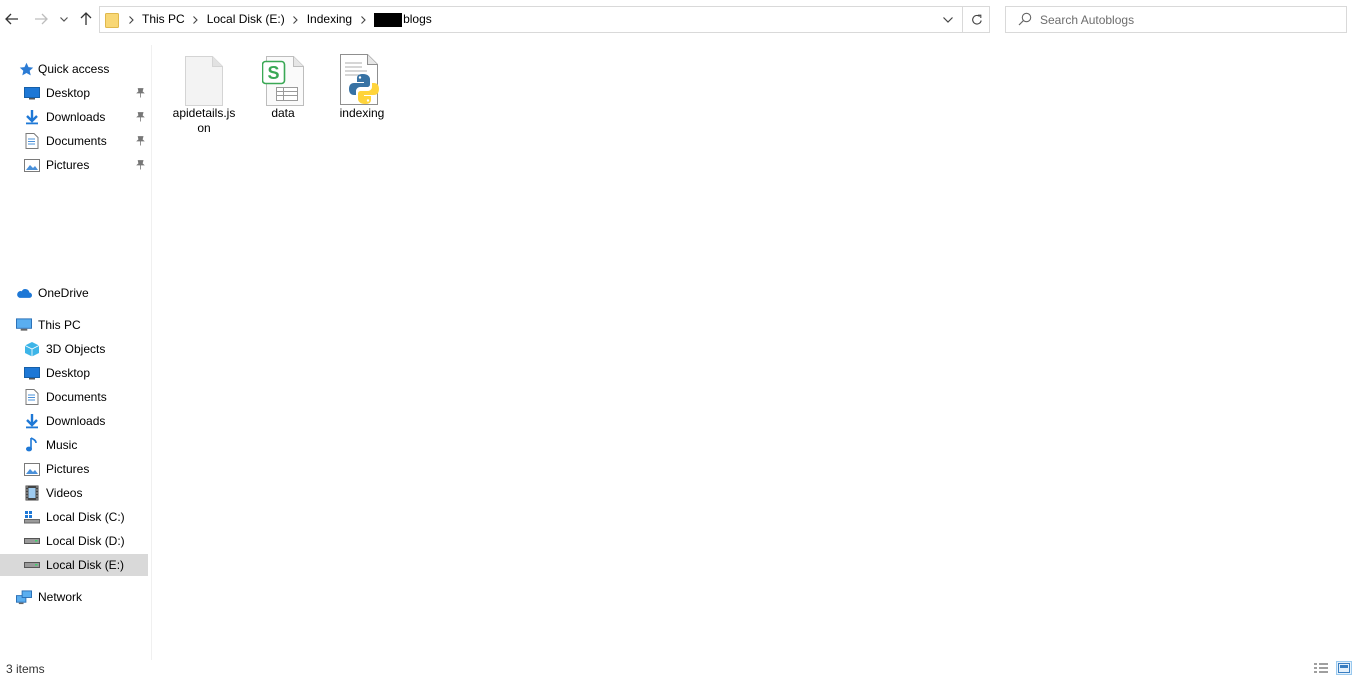 Image resolution: width=1353 pixels, height=677 pixels. I want to click on sidebar-item-label: Local Disk (D:), so click(85, 541).